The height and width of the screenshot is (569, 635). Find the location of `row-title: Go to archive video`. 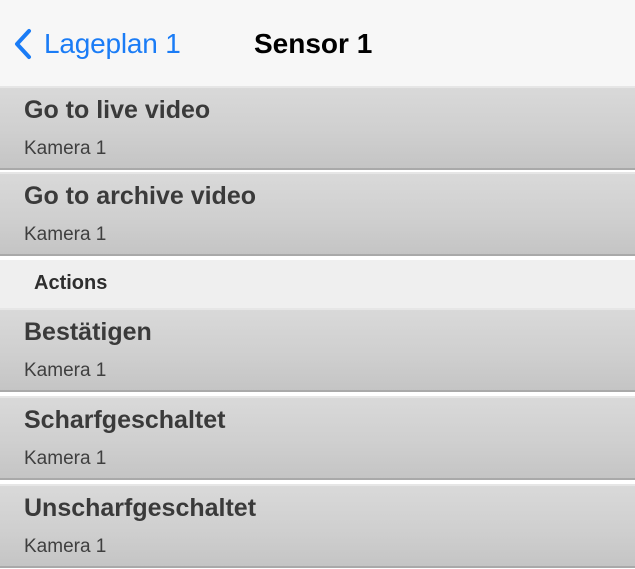

row-title: Go to archive video is located at coordinates (140, 196).